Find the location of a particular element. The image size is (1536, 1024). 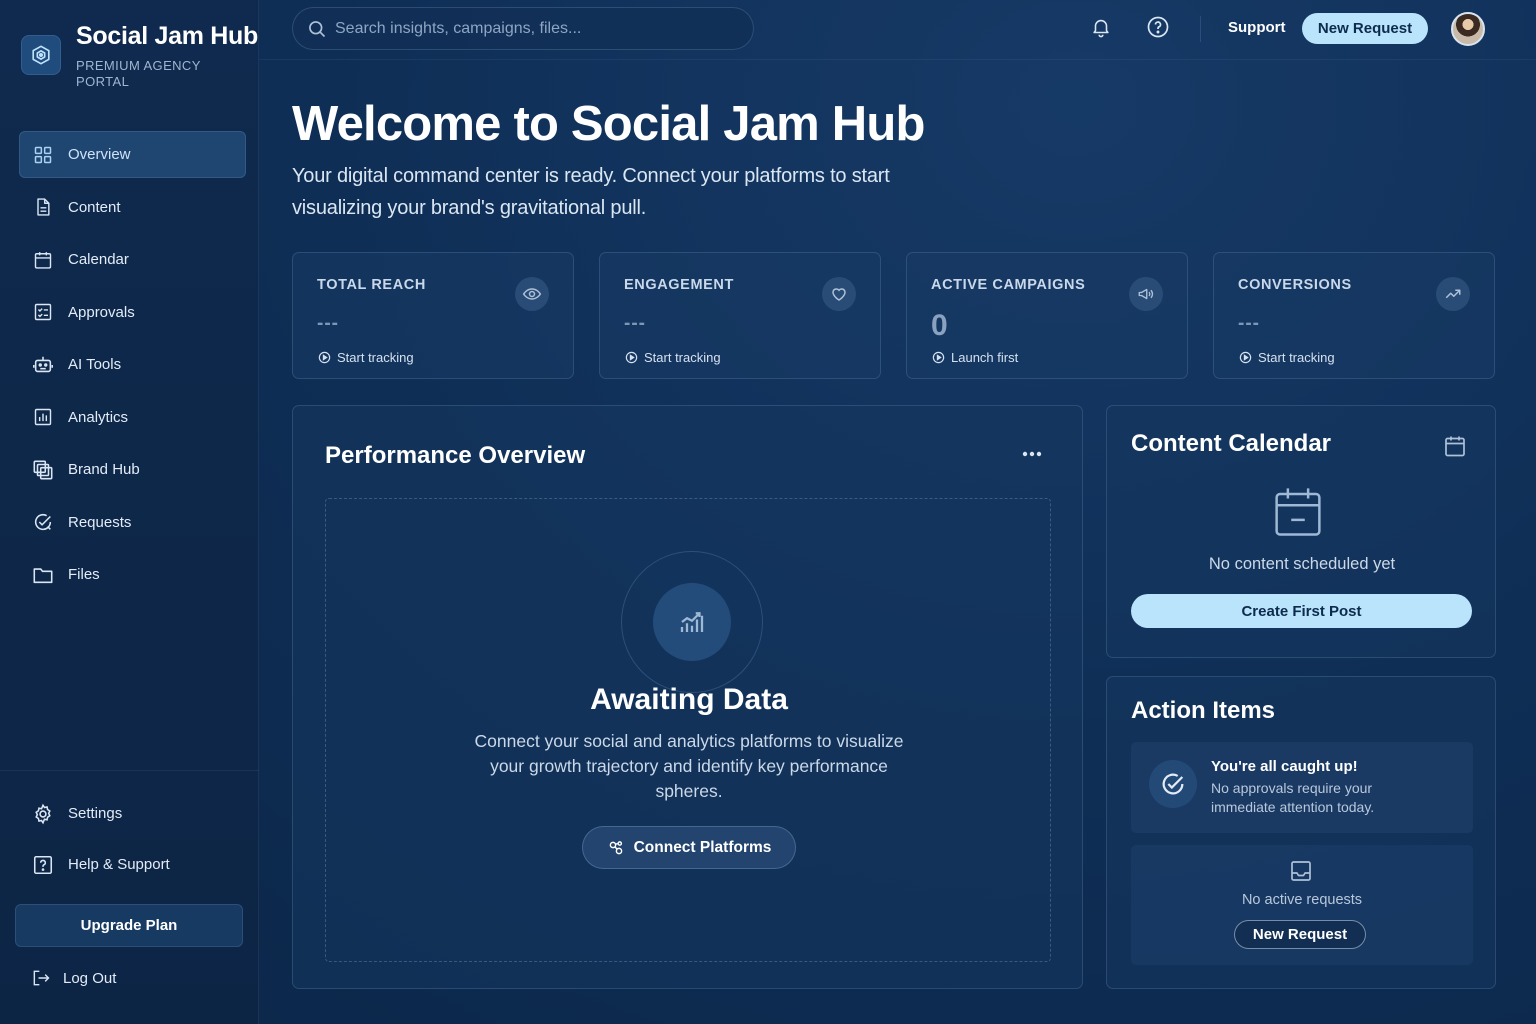

sidebar-item-overview: Overview is located at coordinates (132, 154).